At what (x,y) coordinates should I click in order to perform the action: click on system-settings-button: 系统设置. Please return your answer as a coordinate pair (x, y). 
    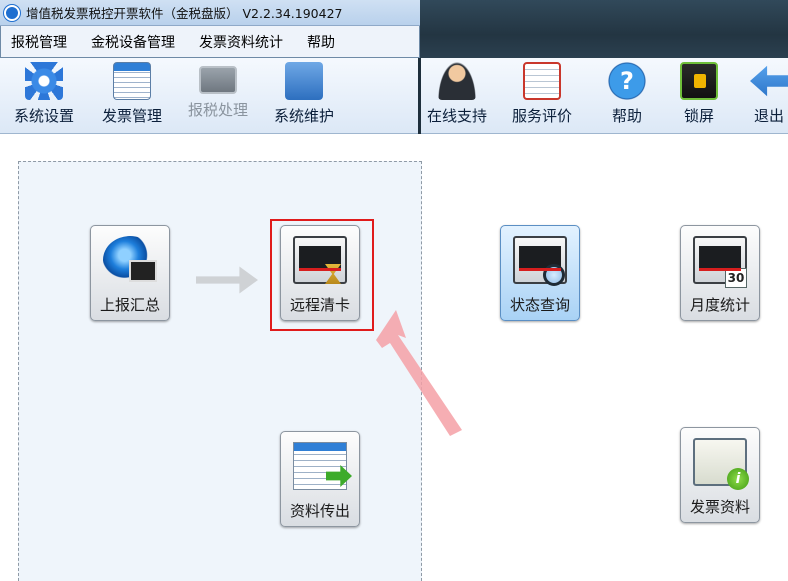
    Looking at the image, I should click on (44, 97).